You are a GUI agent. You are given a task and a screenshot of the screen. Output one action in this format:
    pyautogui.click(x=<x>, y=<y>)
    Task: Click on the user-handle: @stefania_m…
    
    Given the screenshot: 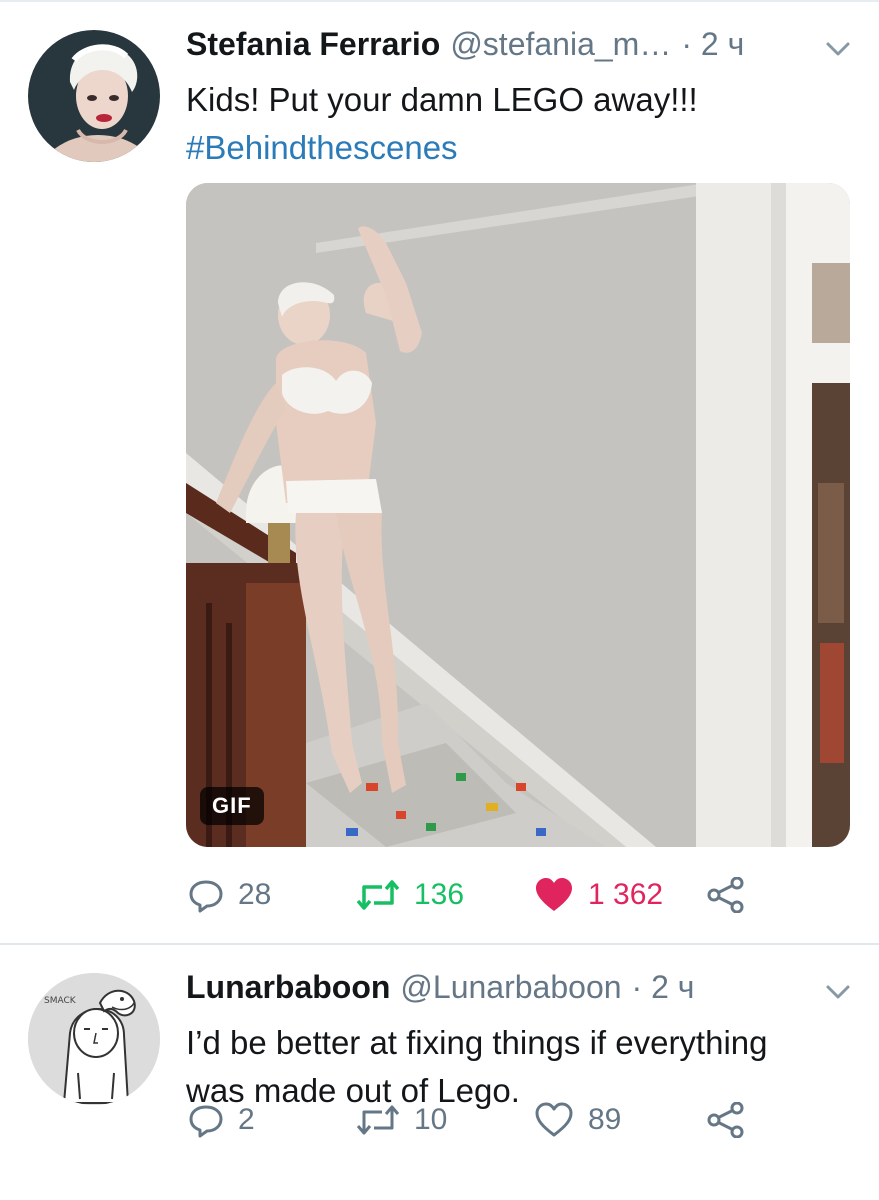 What is the action you would take?
    pyautogui.click(x=560, y=44)
    